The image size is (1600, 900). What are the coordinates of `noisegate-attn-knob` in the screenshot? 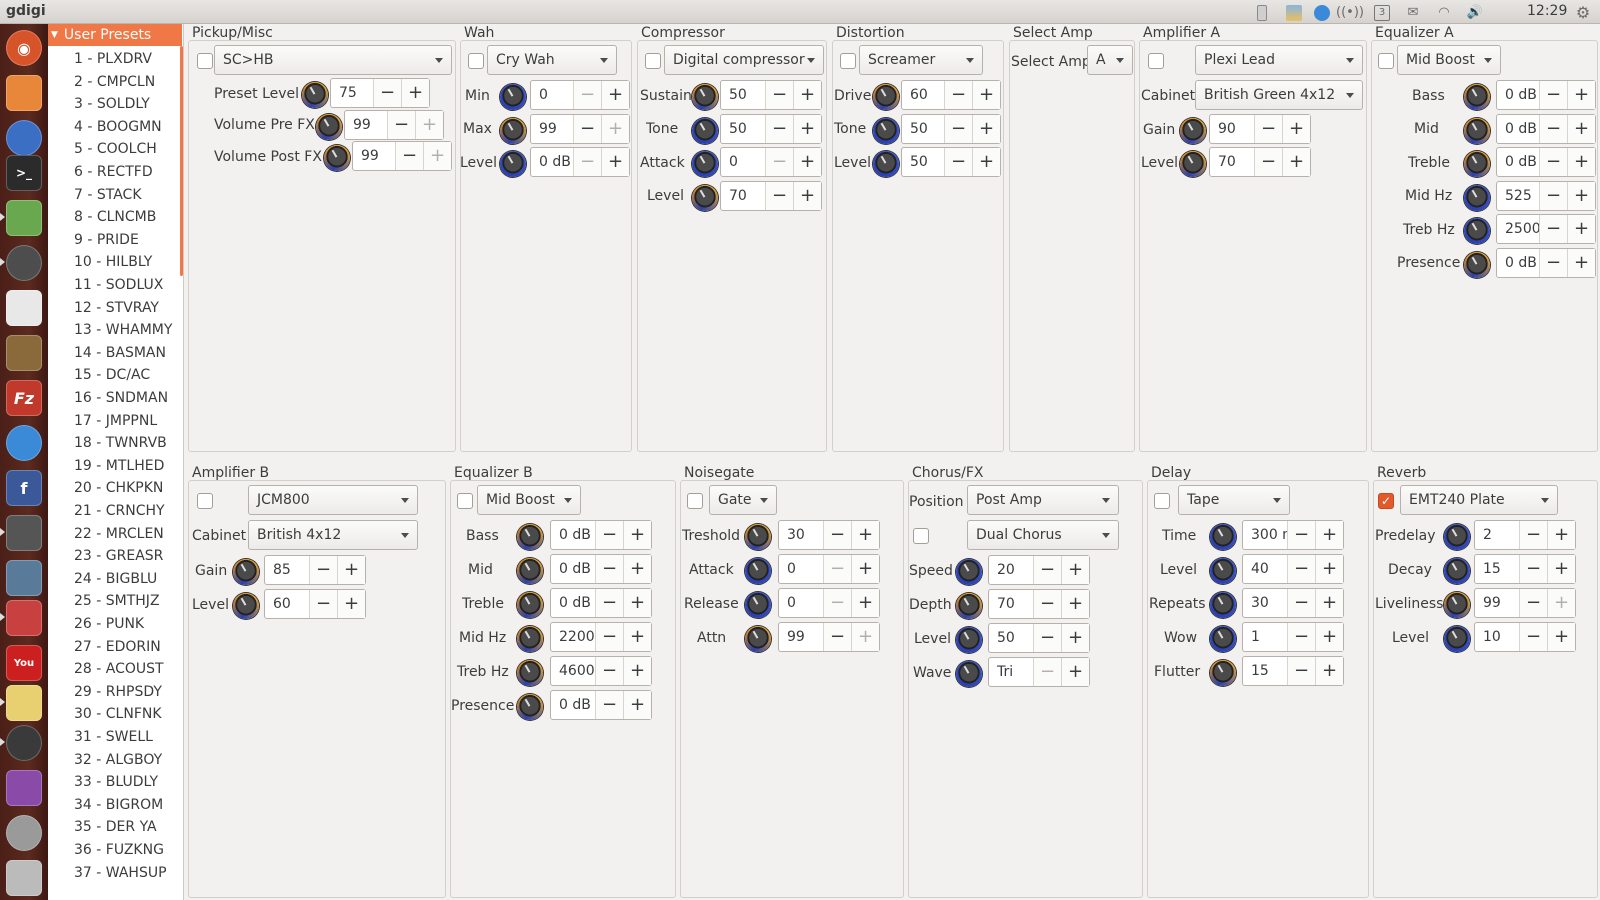 It's located at (758, 639).